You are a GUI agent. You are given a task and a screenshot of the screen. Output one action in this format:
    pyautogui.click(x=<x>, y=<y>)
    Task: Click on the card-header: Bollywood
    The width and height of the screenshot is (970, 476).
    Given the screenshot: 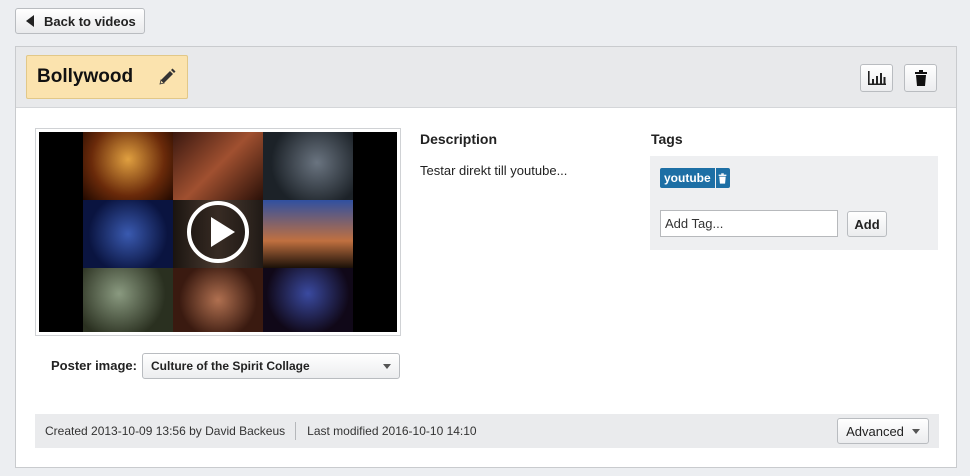 What is the action you would take?
    pyautogui.click(x=486, y=77)
    